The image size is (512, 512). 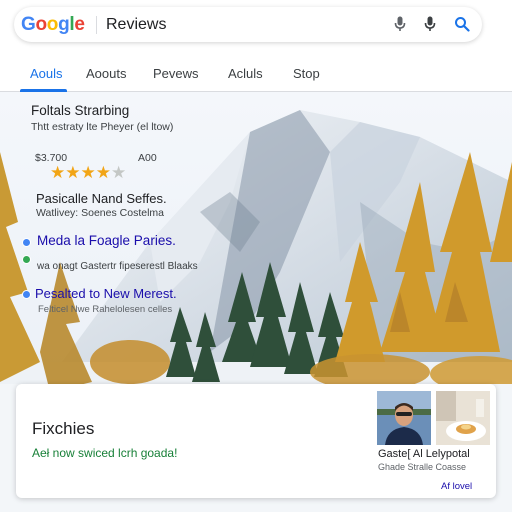 What do you see at coordinates (106, 293) in the screenshot?
I see `result-link: Pesalted to New Merest.` at bounding box center [106, 293].